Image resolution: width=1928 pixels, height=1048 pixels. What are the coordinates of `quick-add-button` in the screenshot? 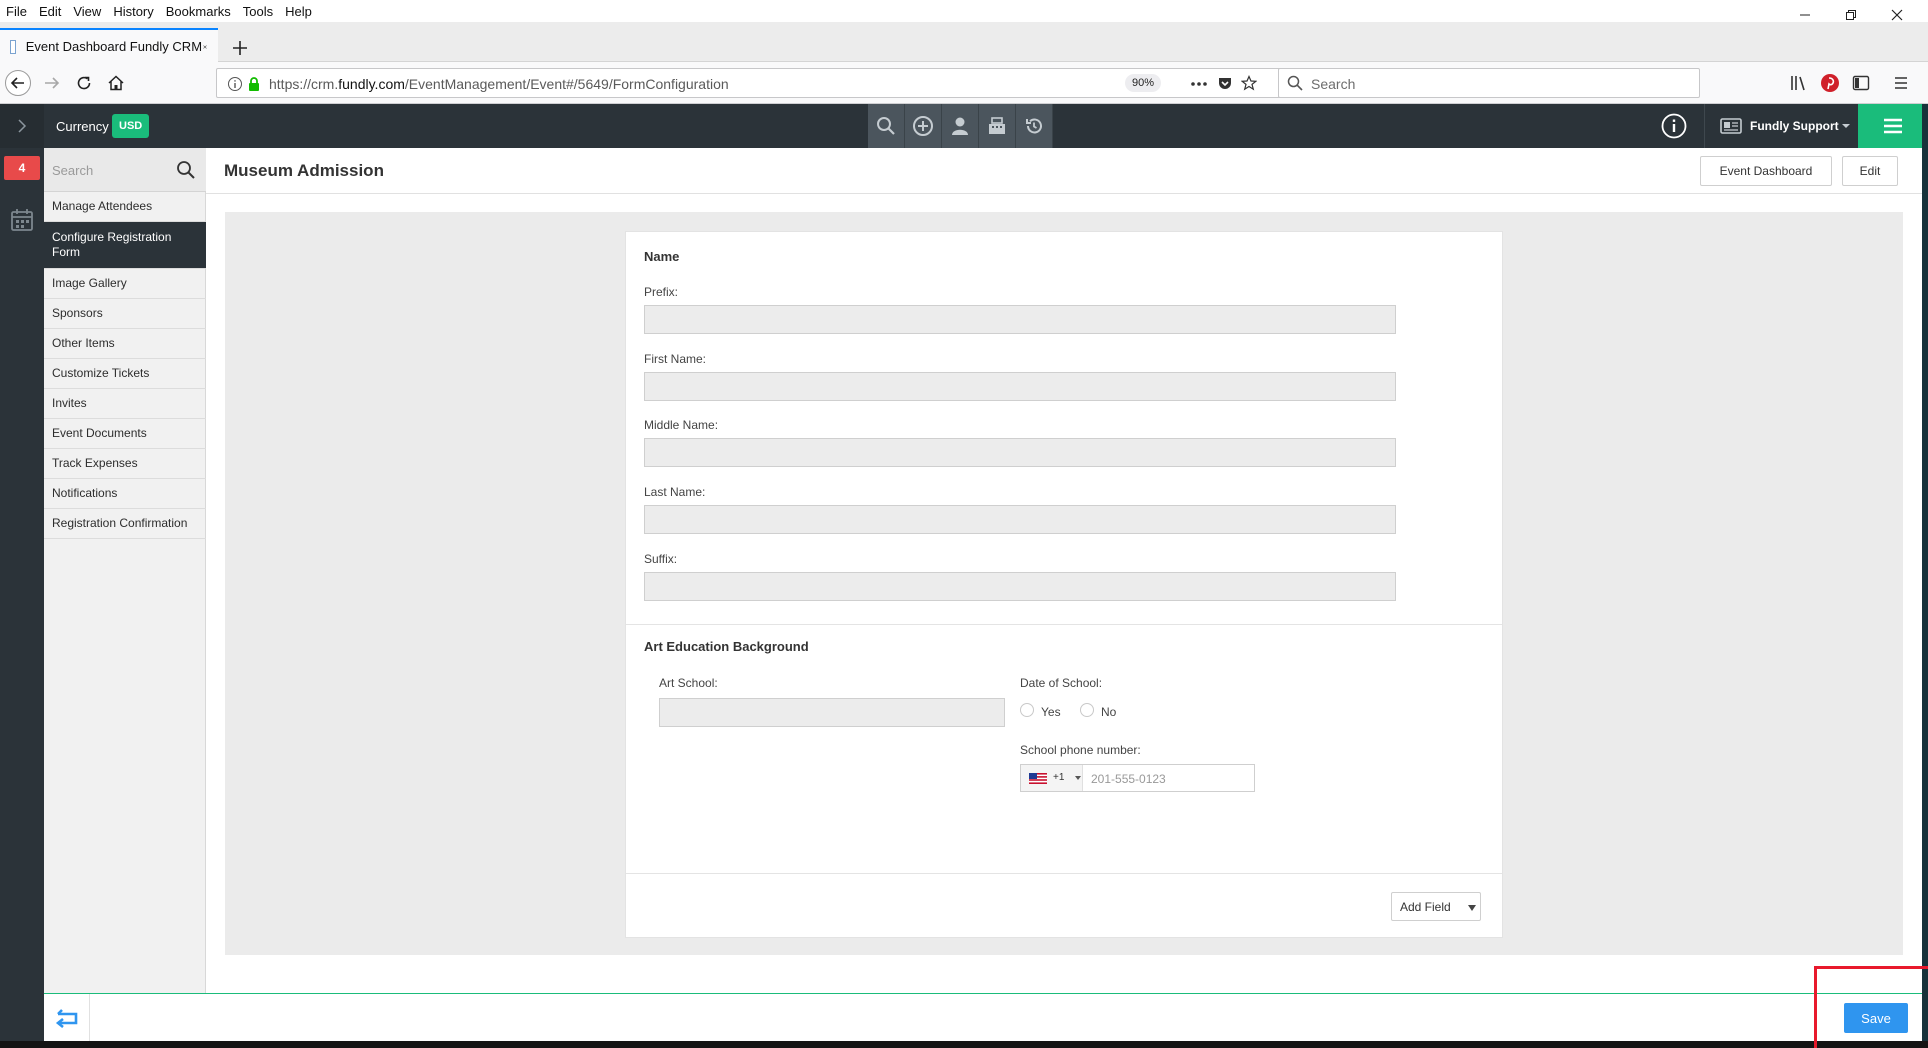 It's located at (923, 126).